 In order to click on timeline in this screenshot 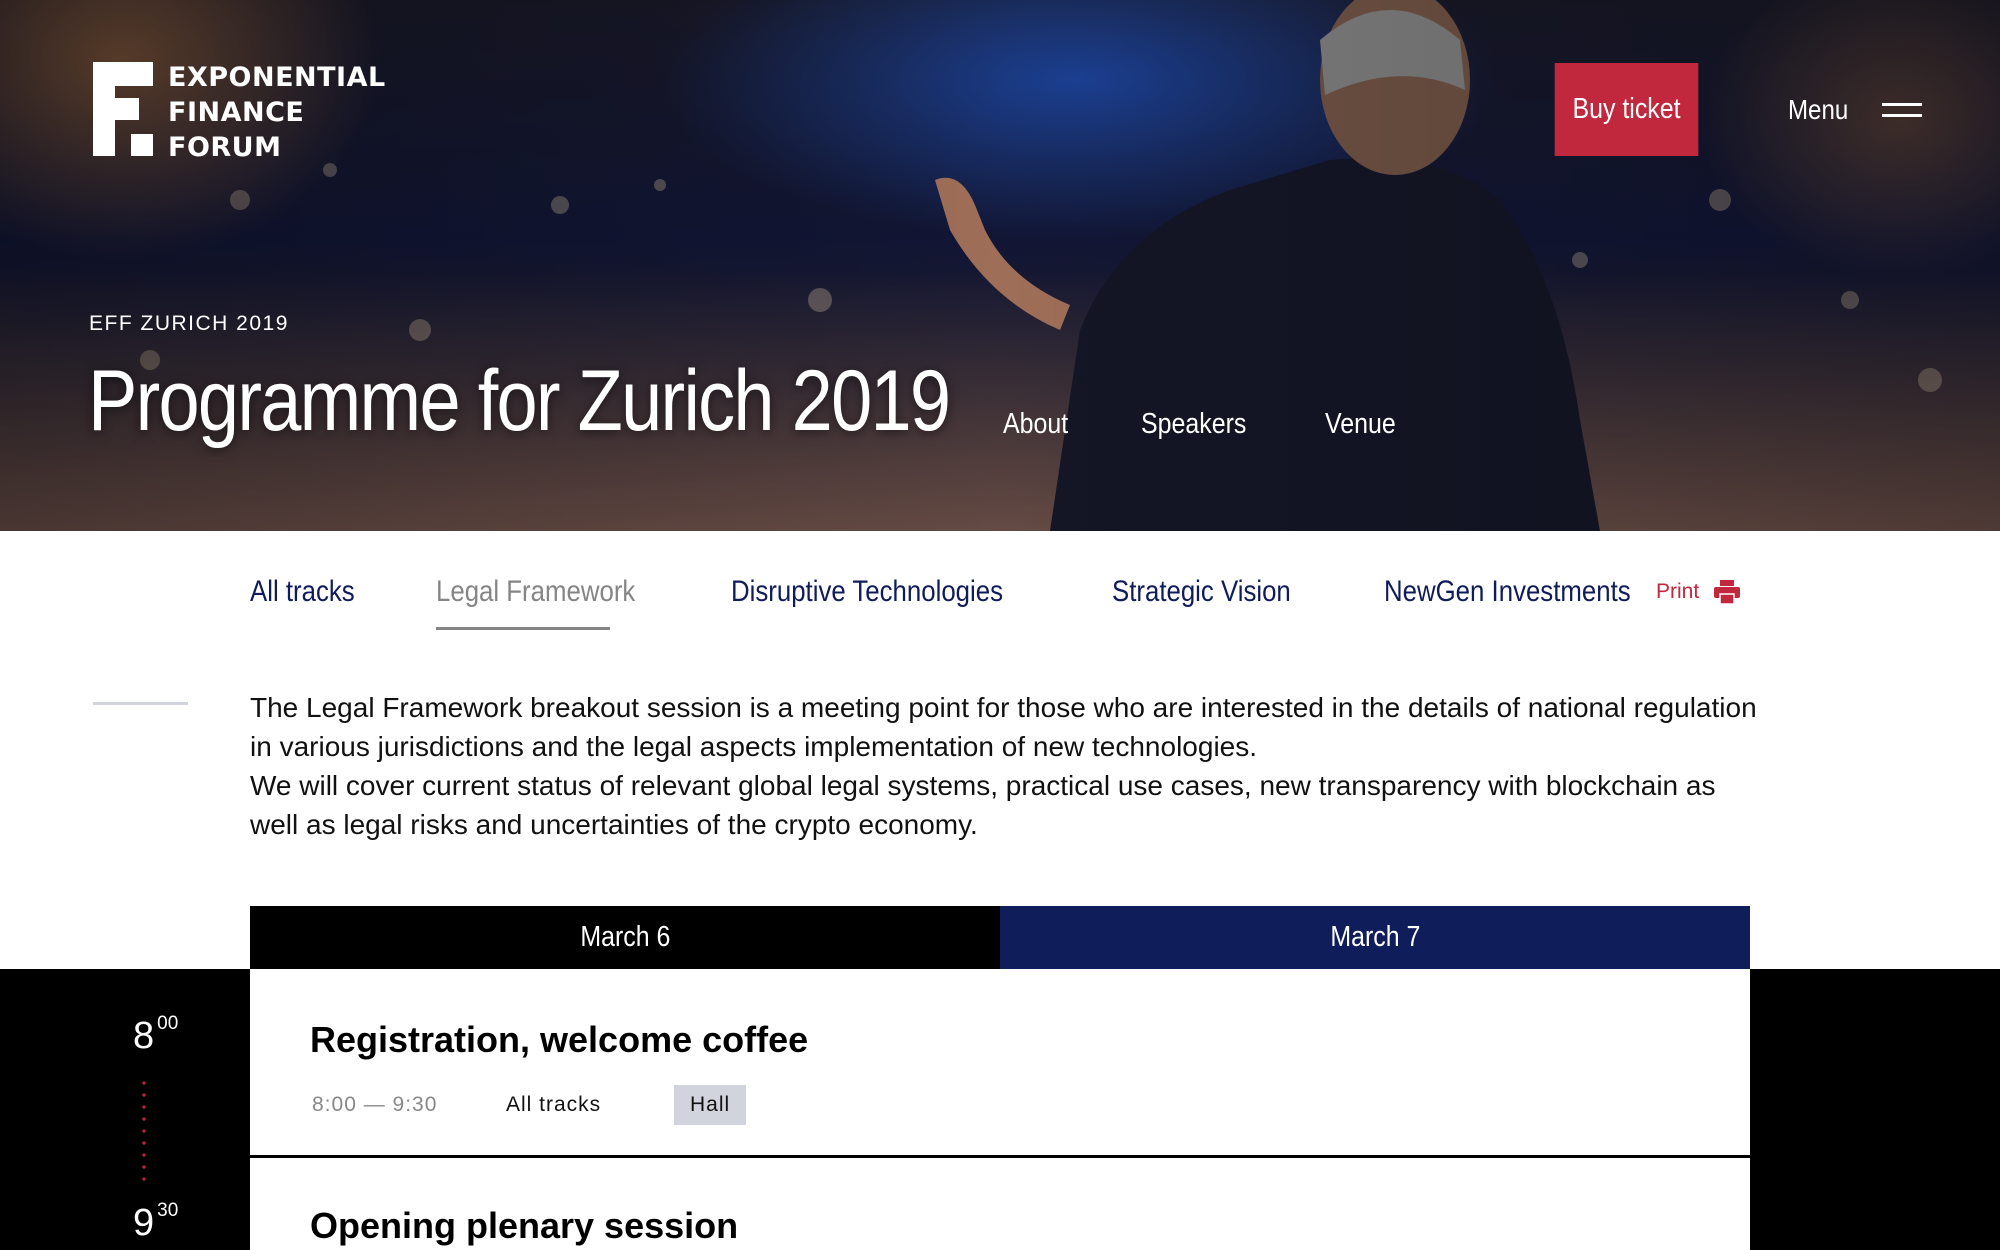, I will do `click(125, 1109)`.